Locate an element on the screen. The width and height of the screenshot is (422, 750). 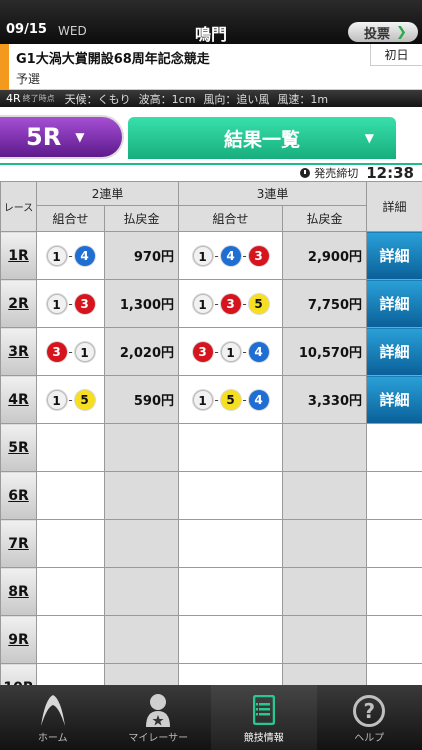
exacta-payout: 970円 is located at coordinates (141, 255).